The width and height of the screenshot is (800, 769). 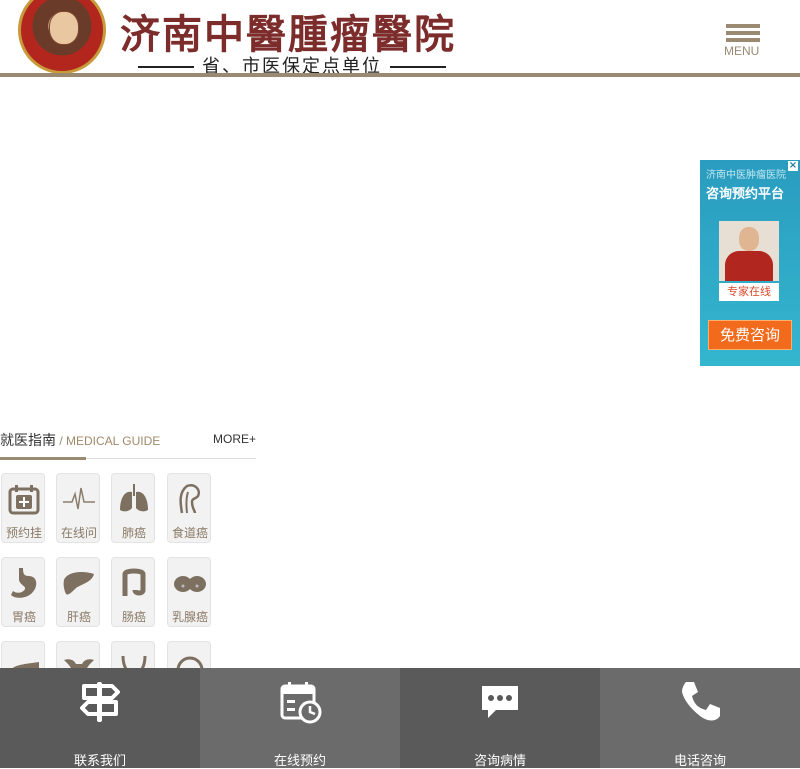 I want to click on nav-phone-consult: 电话咨询, so click(x=700, y=718).